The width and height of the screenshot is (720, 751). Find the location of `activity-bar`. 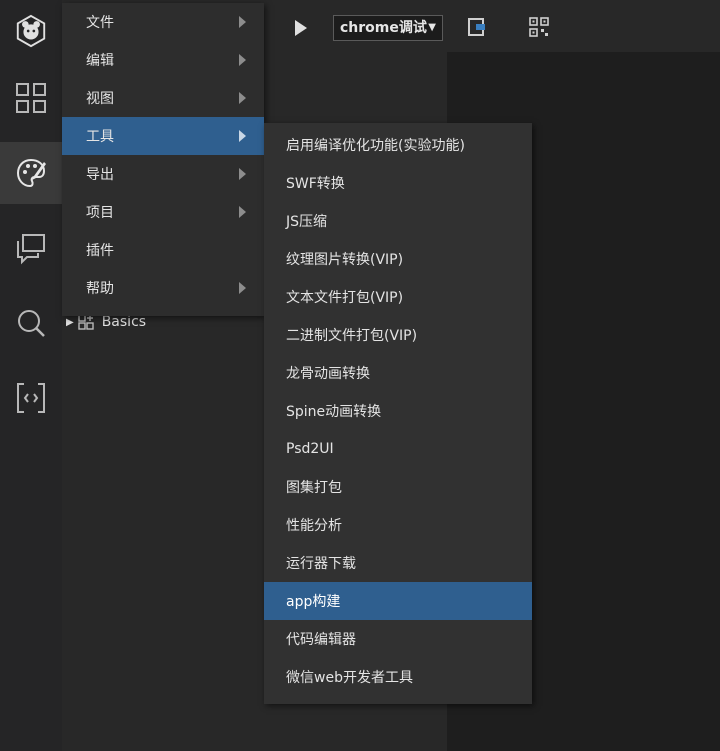

activity-bar is located at coordinates (31, 375).